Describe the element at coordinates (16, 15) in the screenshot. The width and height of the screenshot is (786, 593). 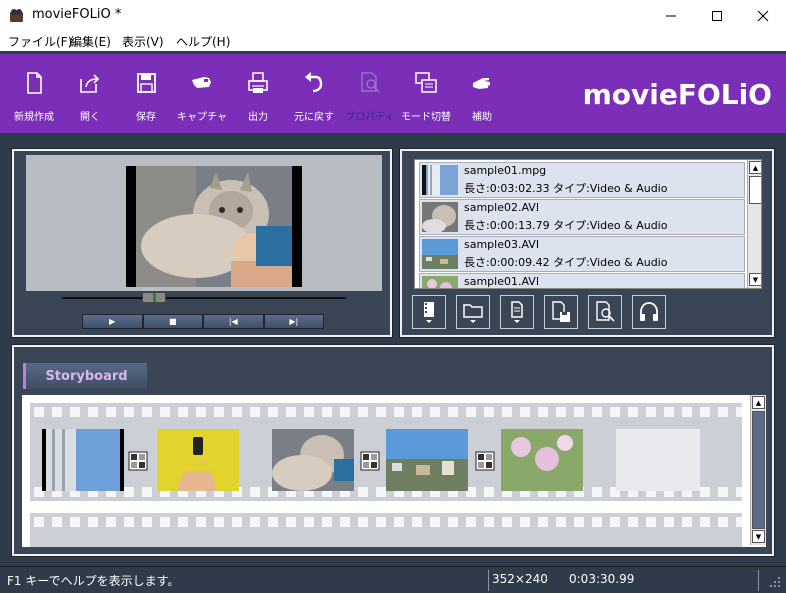
I see `film-reel-icon` at that location.